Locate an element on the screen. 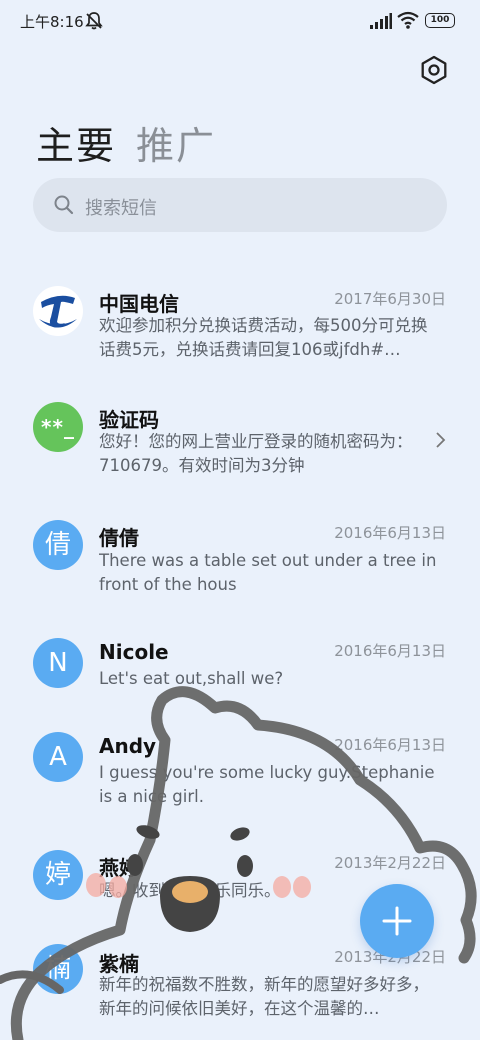 The height and width of the screenshot is (1040, 480). conversation-name: Nicole is located at coordinates (134, 652).